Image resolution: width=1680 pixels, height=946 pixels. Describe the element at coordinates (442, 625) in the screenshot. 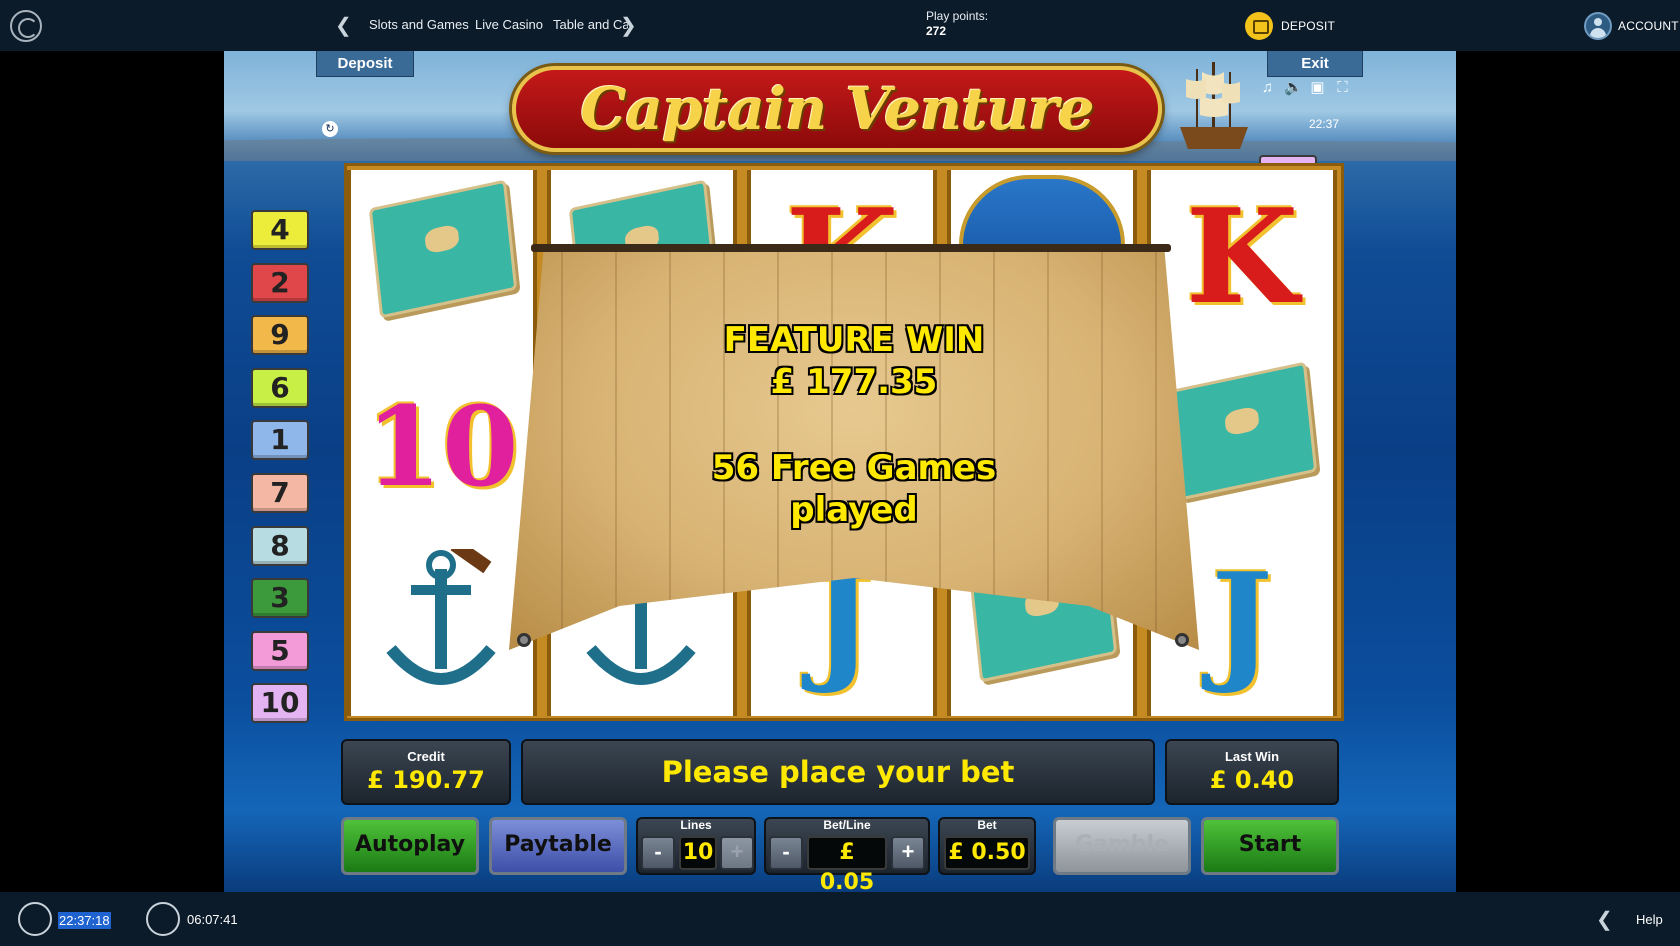

I see `anchor-symbol` at that location.